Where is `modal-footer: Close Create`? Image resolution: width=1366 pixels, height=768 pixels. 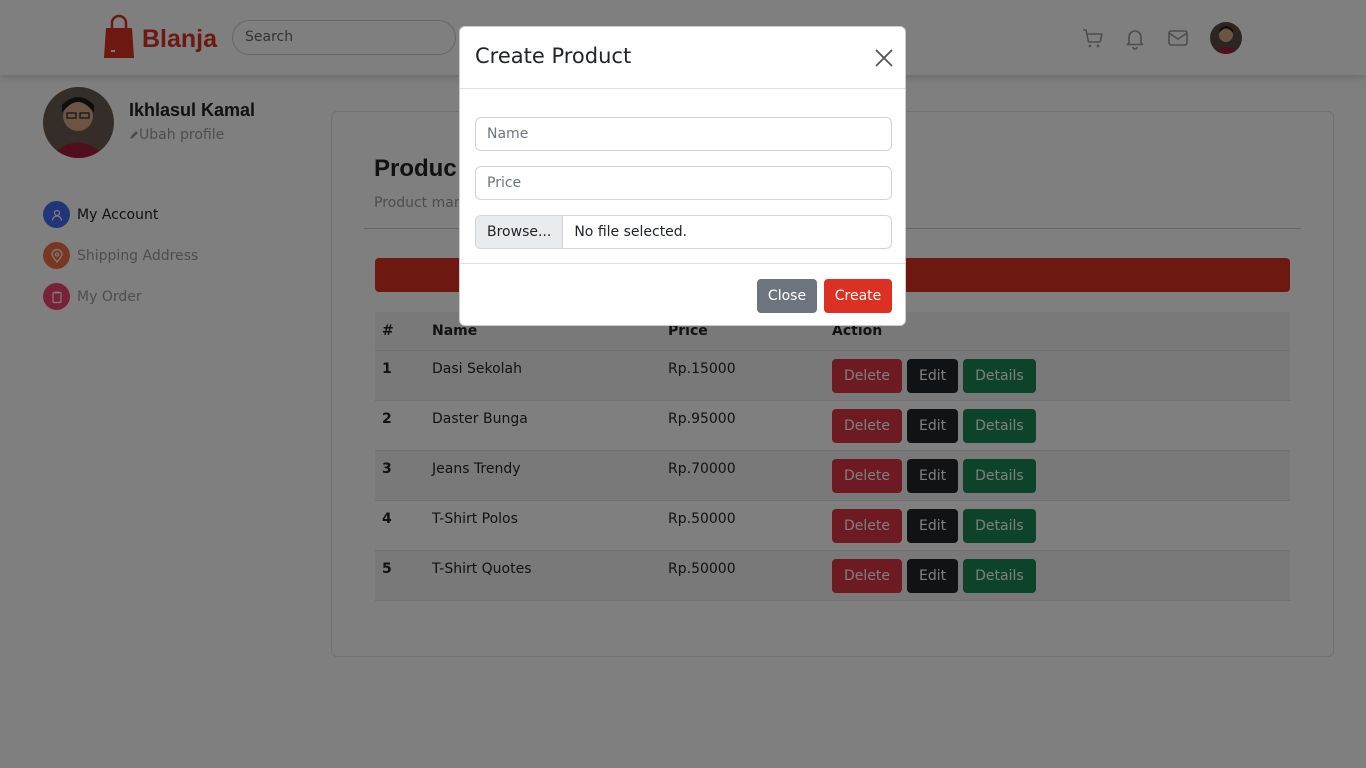 modal-footer: Close Create is located at coordinates (682, 295).